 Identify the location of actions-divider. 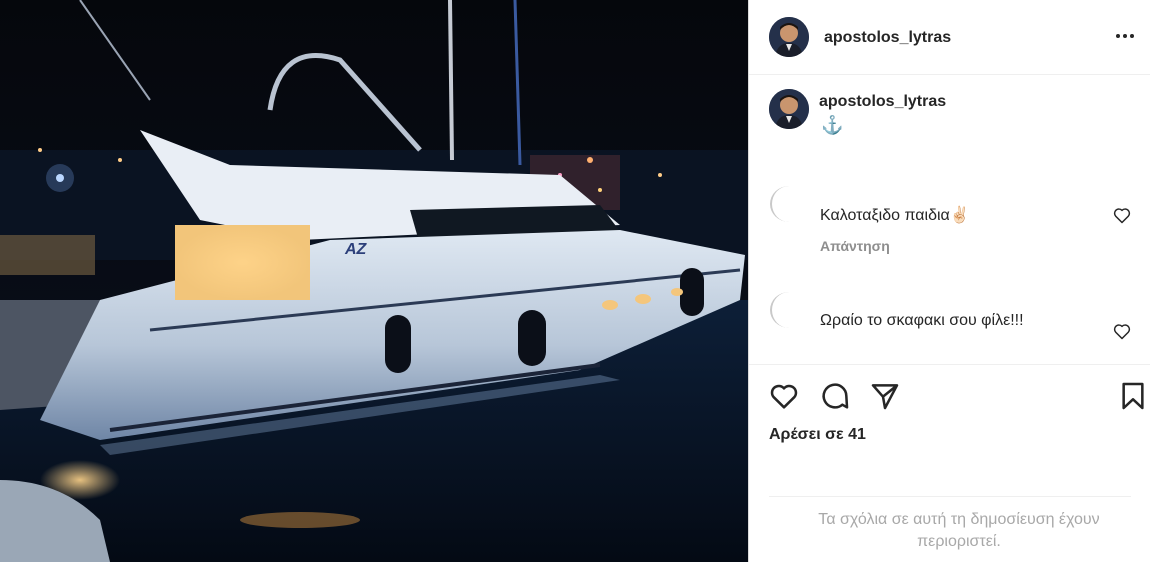
(949, 364).